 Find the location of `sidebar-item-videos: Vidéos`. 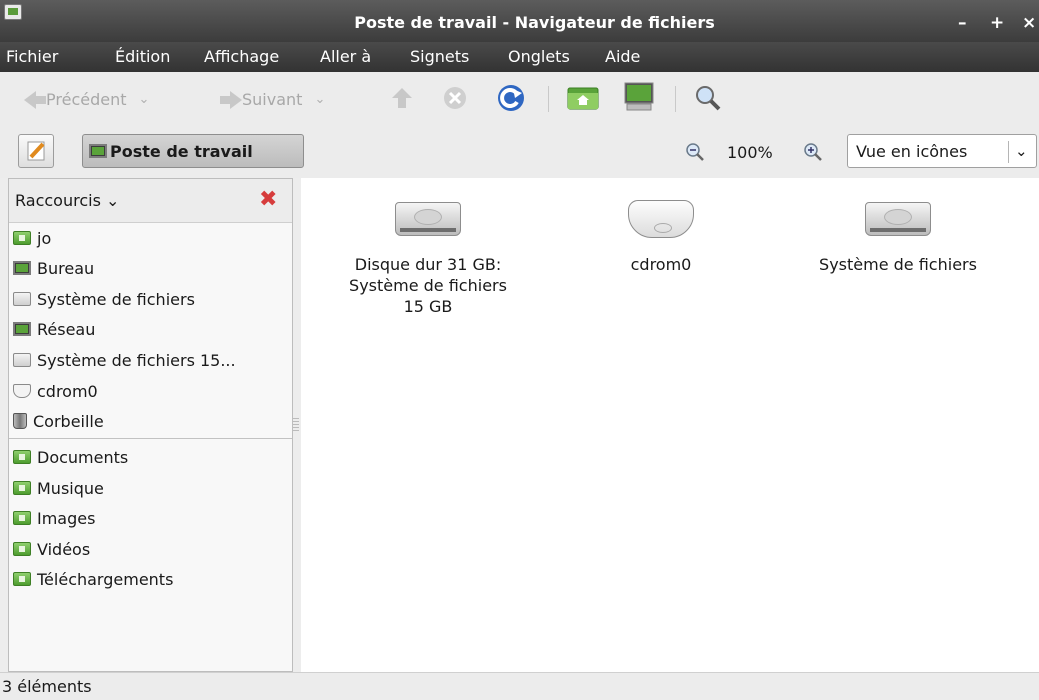

sidebar-item-videos: Vidéos is located at coordinates (150, 549).